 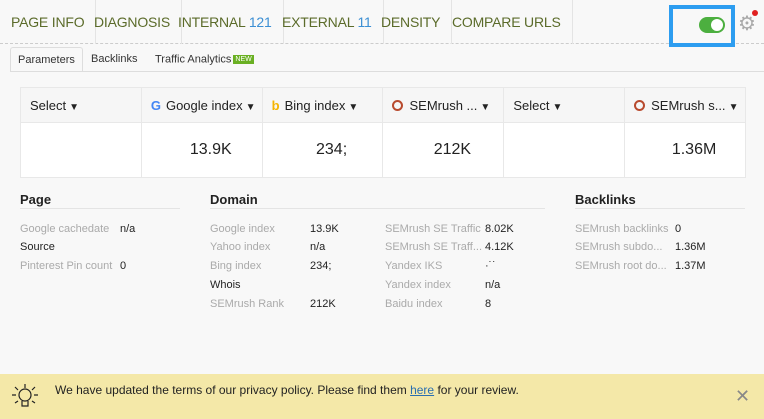 I want to click on info-value: 1.37M, so click(x=690, y=266).